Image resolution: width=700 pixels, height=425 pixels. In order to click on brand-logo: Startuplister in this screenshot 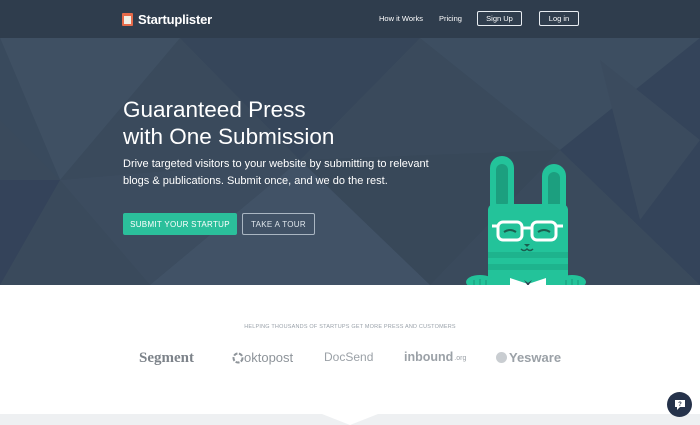, I will do `click(167, 19)`.